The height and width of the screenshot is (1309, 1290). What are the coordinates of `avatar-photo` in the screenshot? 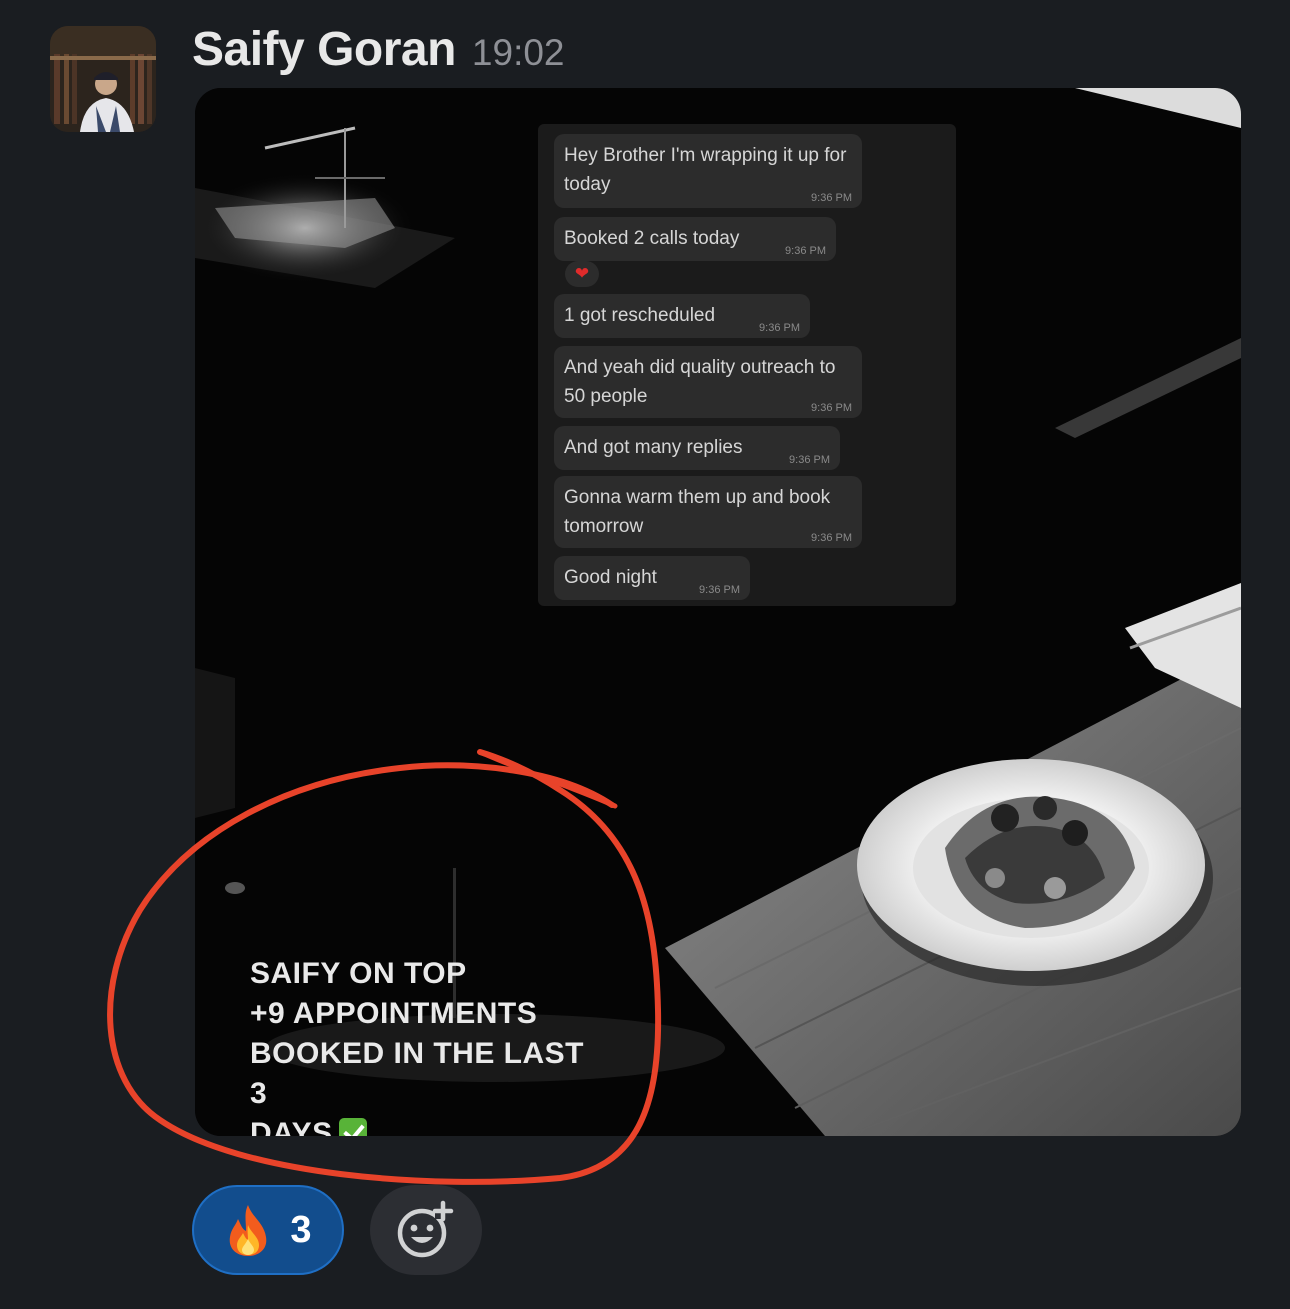 It's located at (103, 79).